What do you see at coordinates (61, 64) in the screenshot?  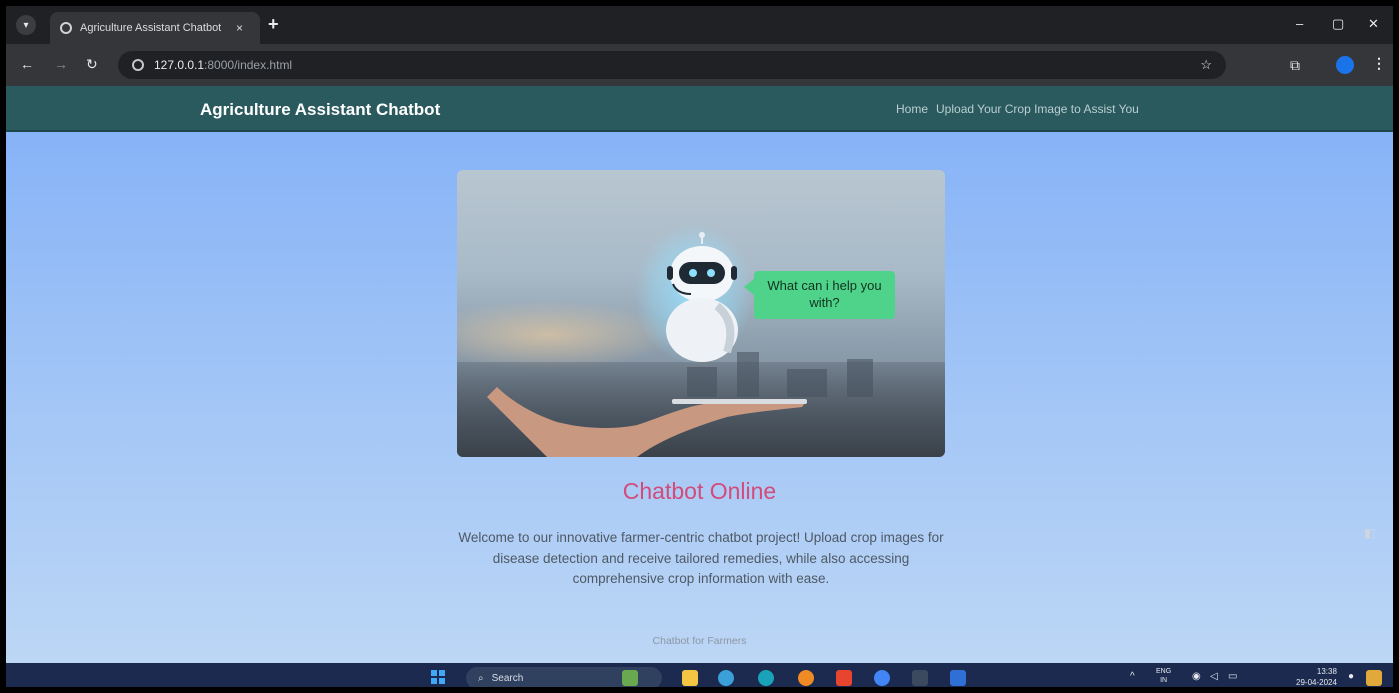 I see `forward-arrow-icon: →` at bounding box center [61, 64].